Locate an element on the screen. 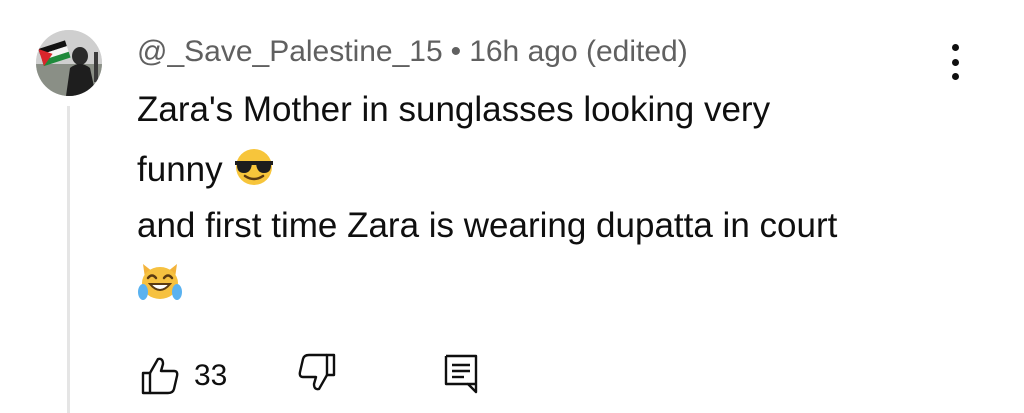 The width and height of the screenshot is (1024, 413). comment-text-line: funny is located at coordinates (206, 171).